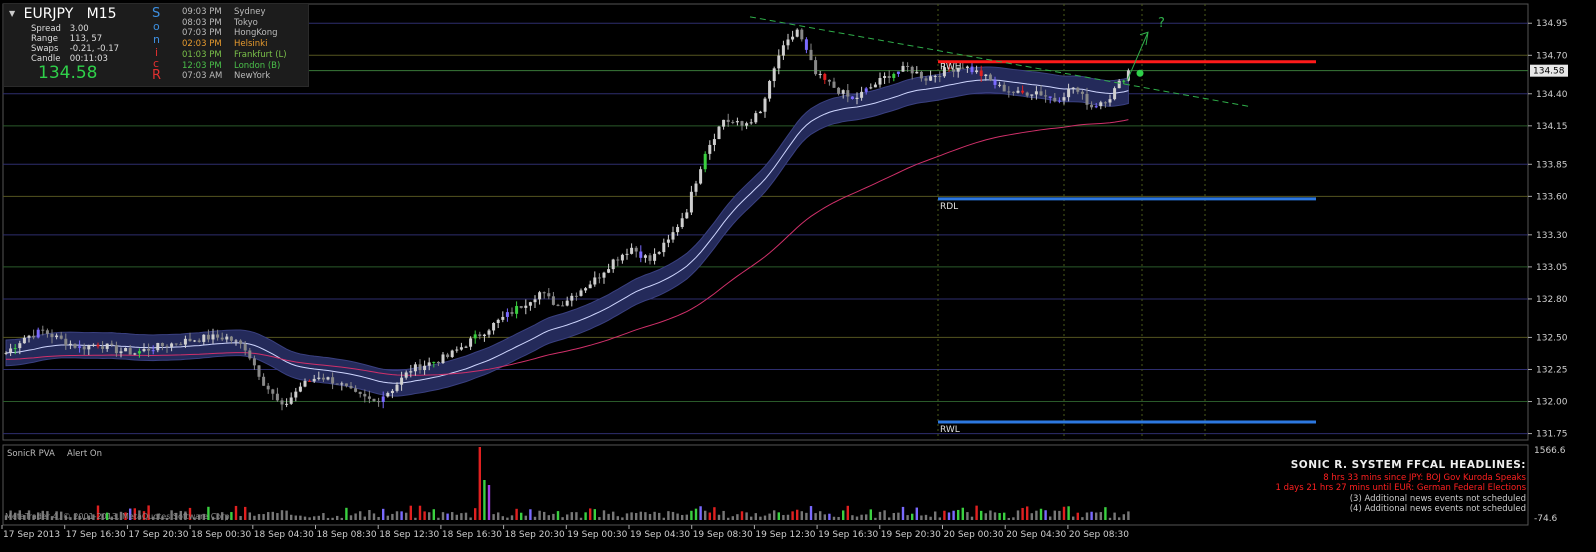 The image size is (1596, 552). Describe the element at coordinates (347, 535) in the screenshot. I see `time-tick-label: 18 Sep 08:30` at that location.